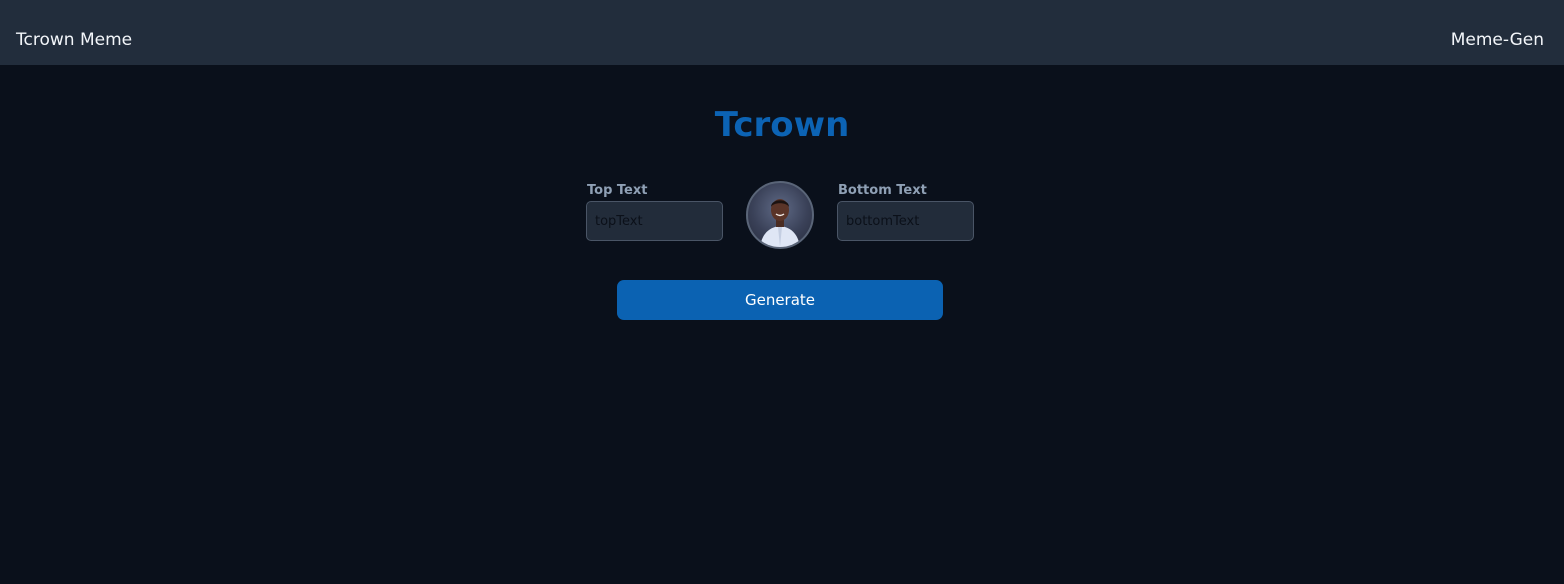 The height and width of the screenshot is (584, 1564). I want to click on bottom-text-label: Bottom Text, so click(882, 190).